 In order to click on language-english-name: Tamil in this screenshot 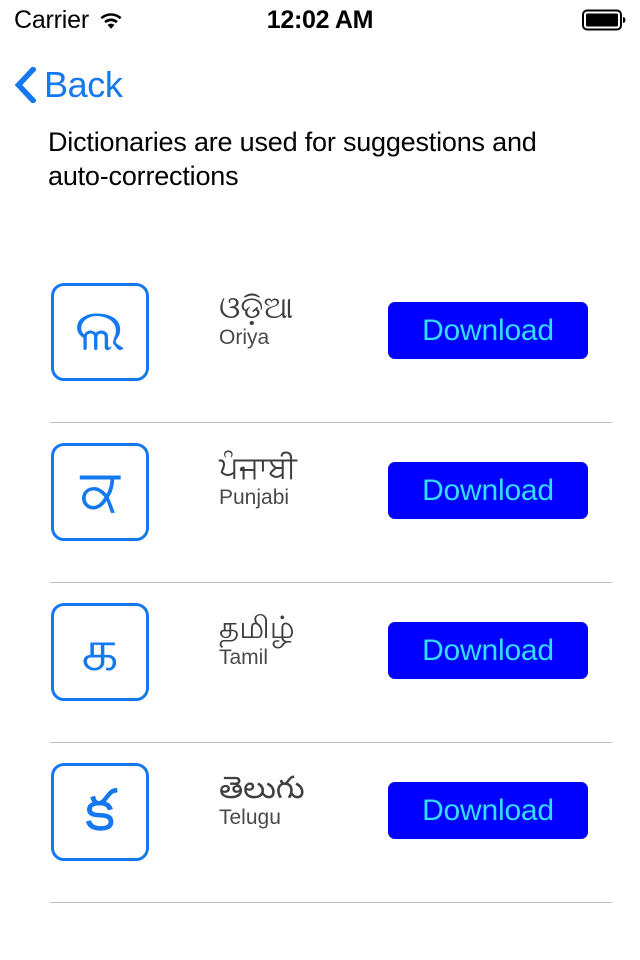, I will do `click(244, 657)`.